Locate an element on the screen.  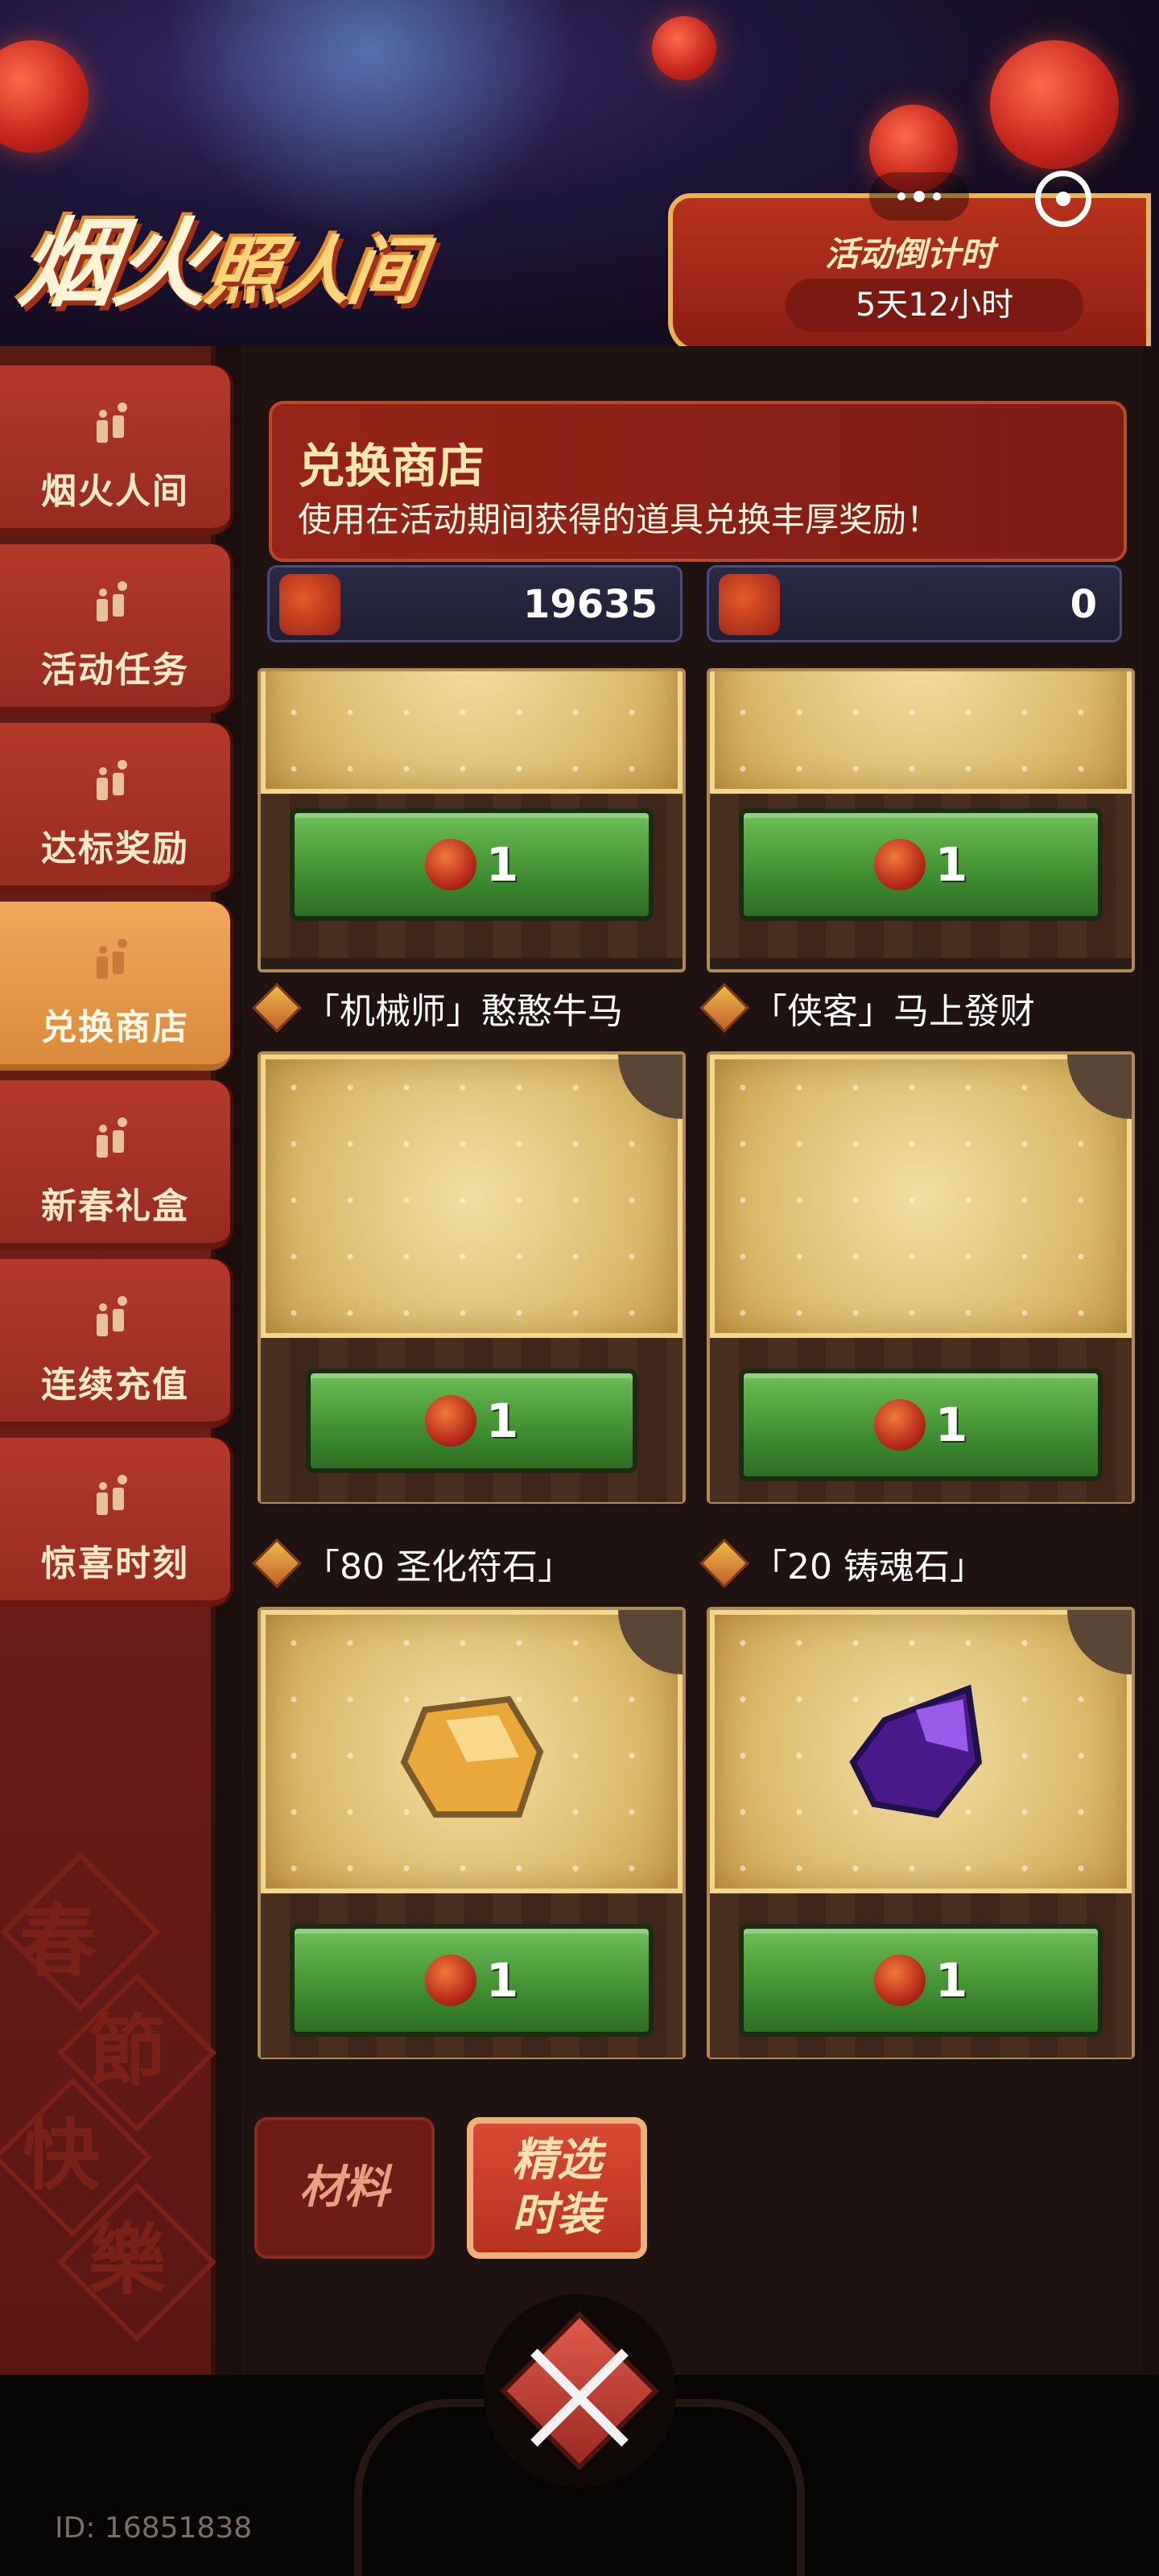
item-art-horse-knight is located at coordinates (921, 1196).